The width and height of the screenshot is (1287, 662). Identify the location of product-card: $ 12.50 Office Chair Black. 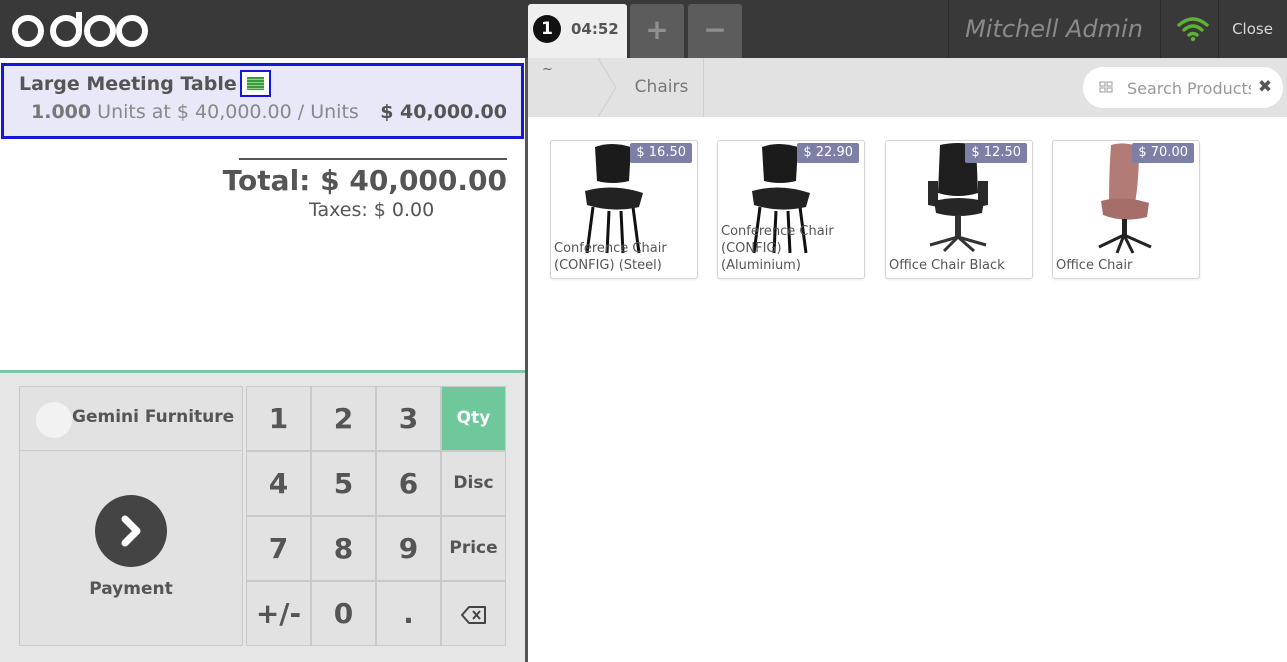
(959, 209).